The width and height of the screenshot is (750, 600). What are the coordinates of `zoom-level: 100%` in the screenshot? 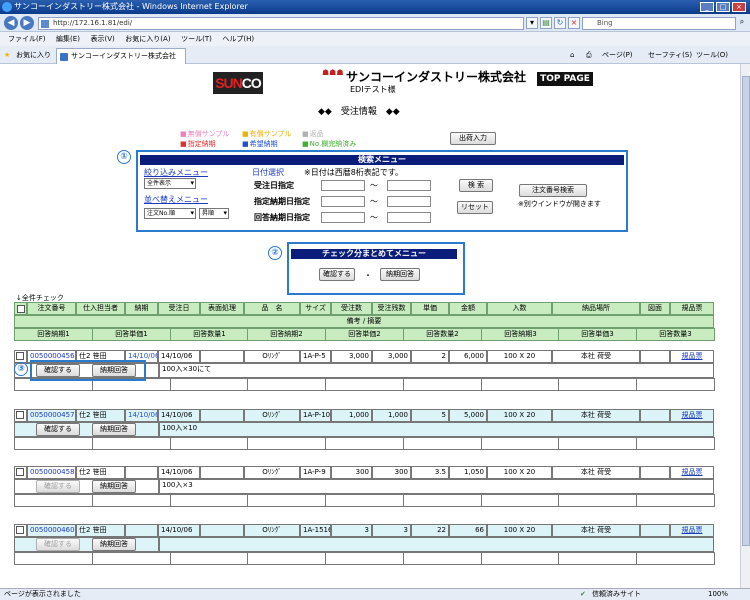 It's located at (718, 594).